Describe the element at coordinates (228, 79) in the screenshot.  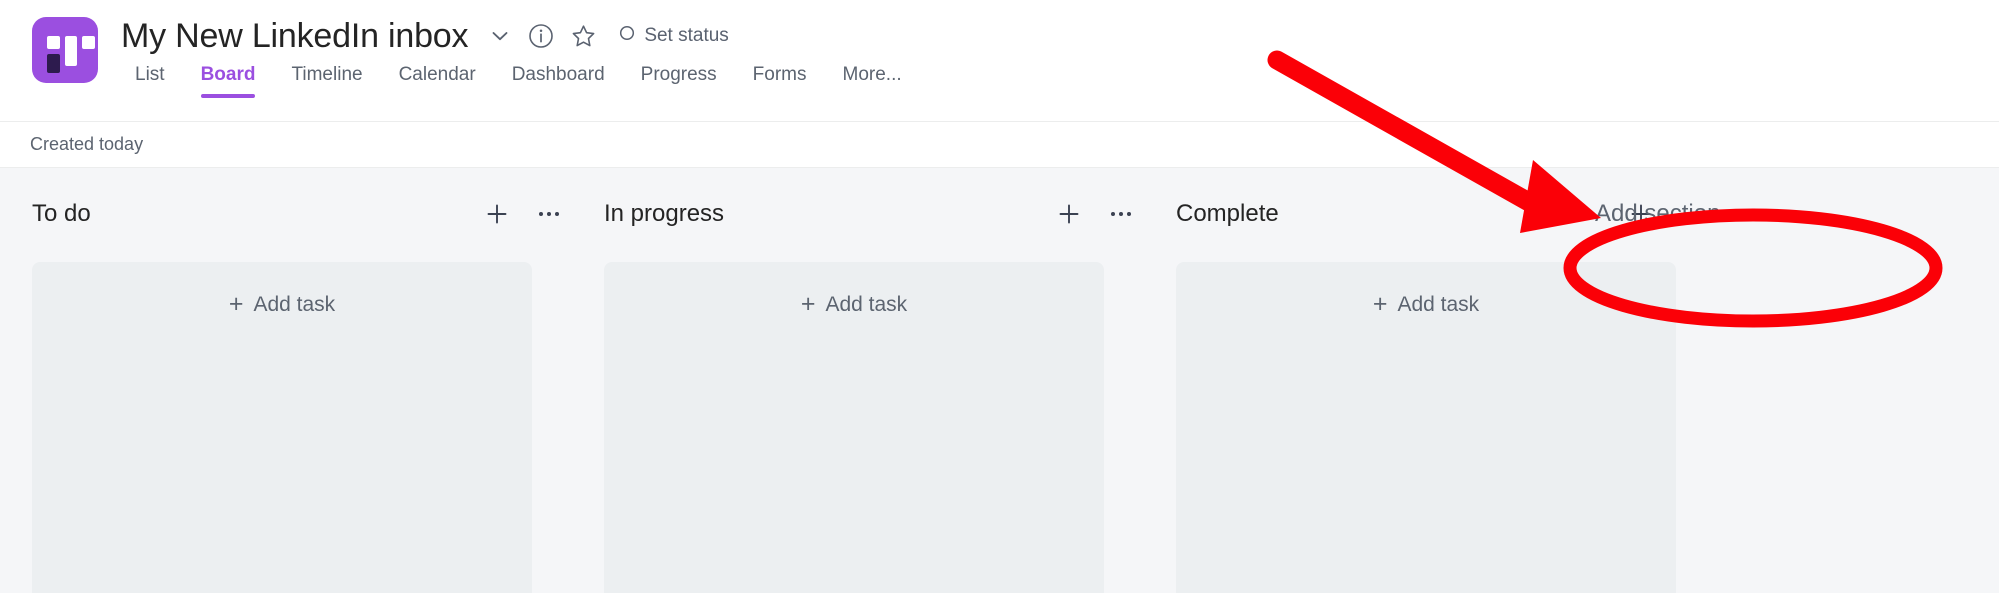
I see `tab-board: Board` at that location.